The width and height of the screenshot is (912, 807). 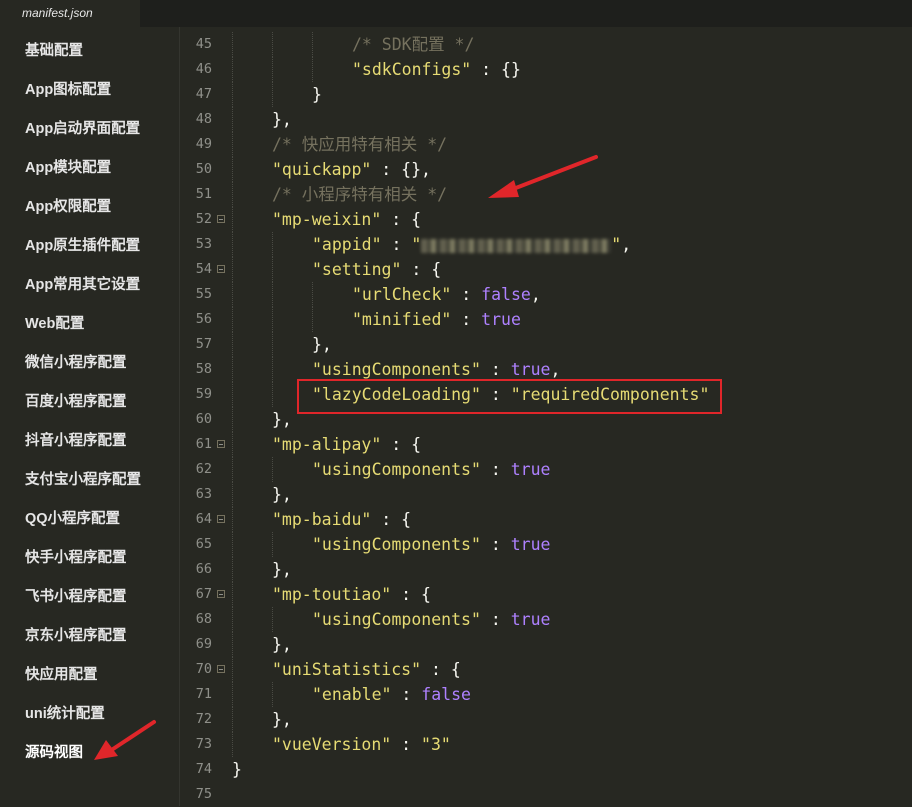 What do you see at coordinates (203, 669) in the screenshot?
I see `line-number: 70` at bounding box center [203, 669].